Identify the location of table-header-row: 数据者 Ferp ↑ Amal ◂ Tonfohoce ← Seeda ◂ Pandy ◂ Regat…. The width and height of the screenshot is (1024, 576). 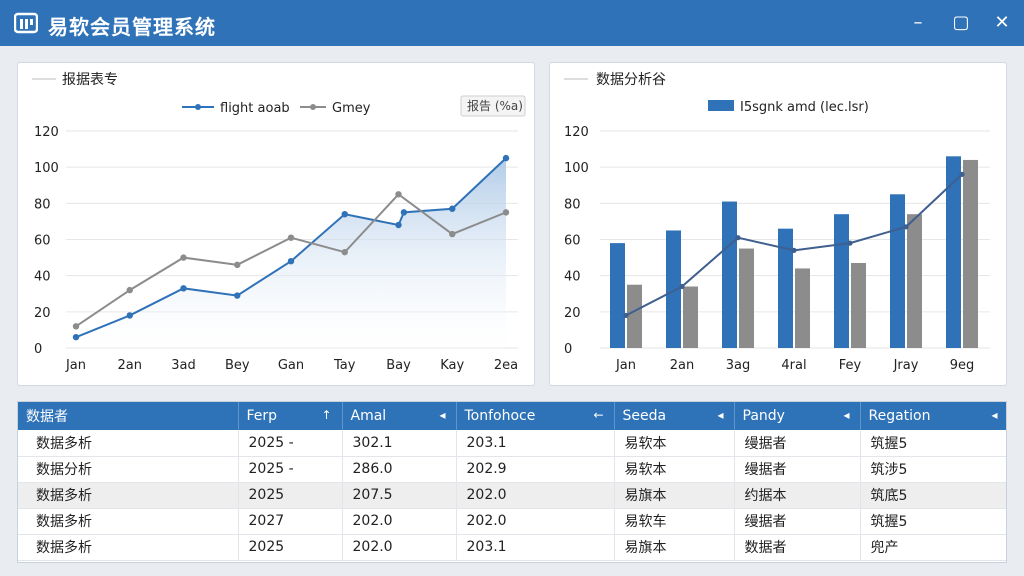
(512, 416).